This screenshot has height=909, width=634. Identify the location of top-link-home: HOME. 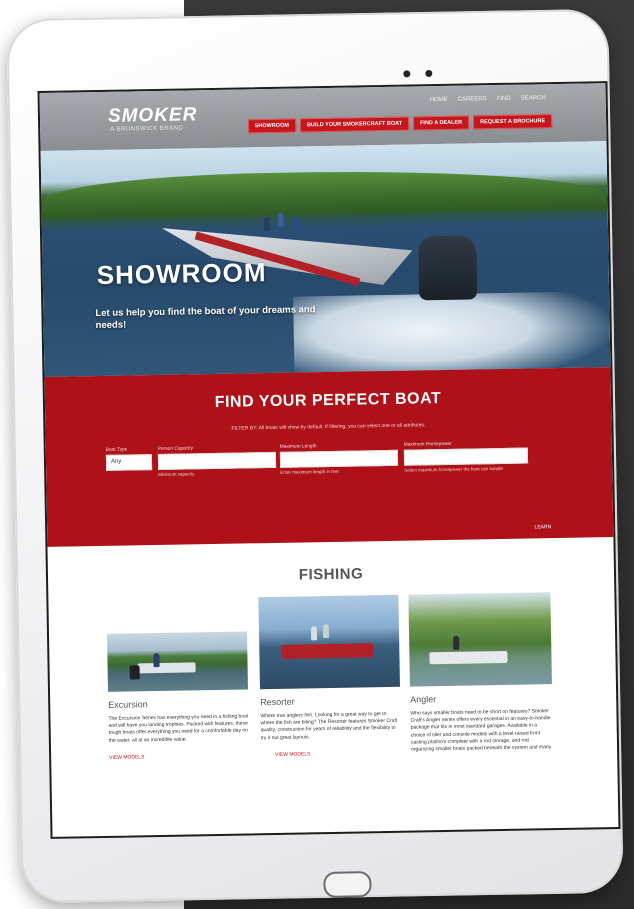
(439, 100).